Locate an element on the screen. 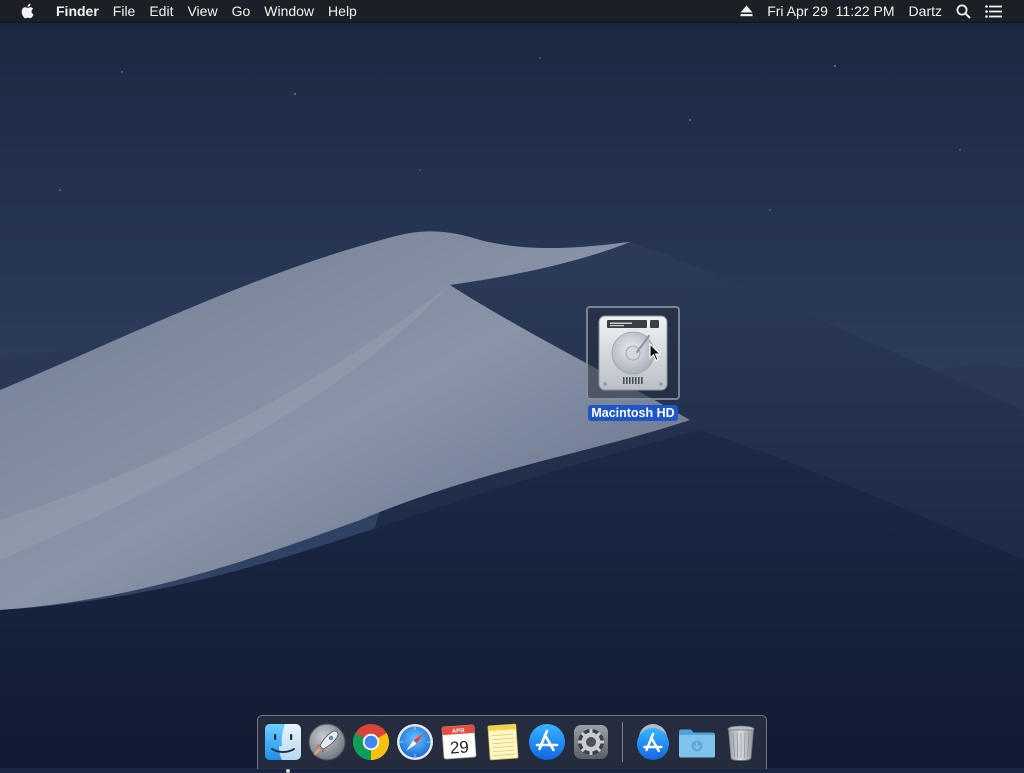  app-store-icon is located at coordinates (547, 742).